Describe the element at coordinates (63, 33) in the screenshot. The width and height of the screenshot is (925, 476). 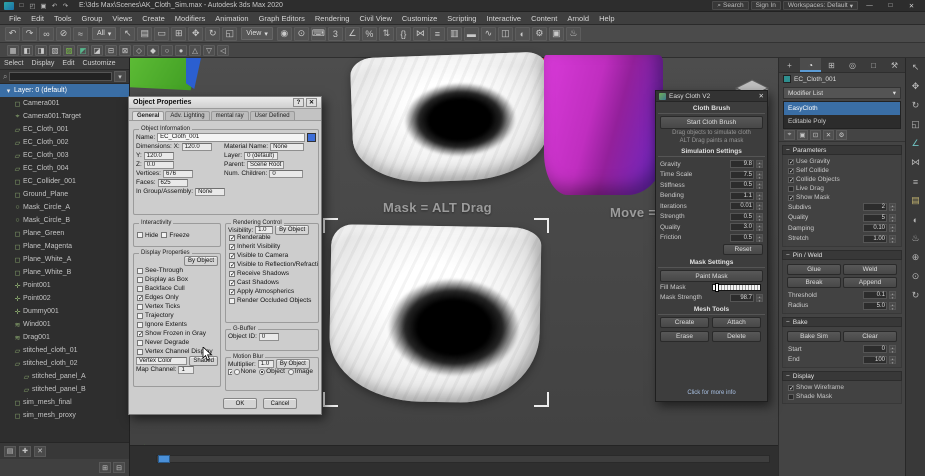
I see `unlink-selection-icon: ⊘` at that location.